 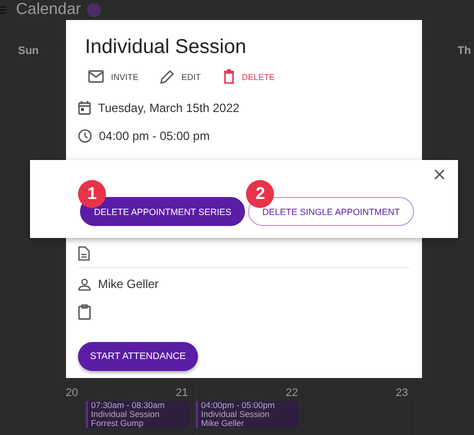 What do you see at coordinates (28, 51) in the screenshot?
I see `weekday-label: Sun` at bounding box center [28, 51].